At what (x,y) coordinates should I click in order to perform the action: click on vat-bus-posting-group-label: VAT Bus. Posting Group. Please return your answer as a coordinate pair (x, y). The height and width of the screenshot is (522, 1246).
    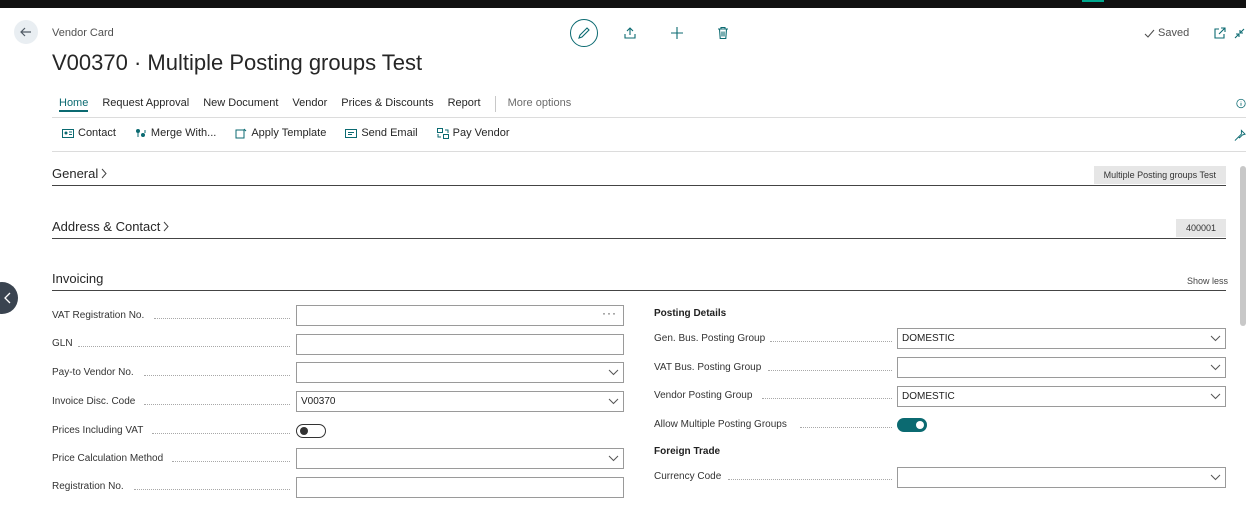
    Looking at the image, I should click on (708, 367).